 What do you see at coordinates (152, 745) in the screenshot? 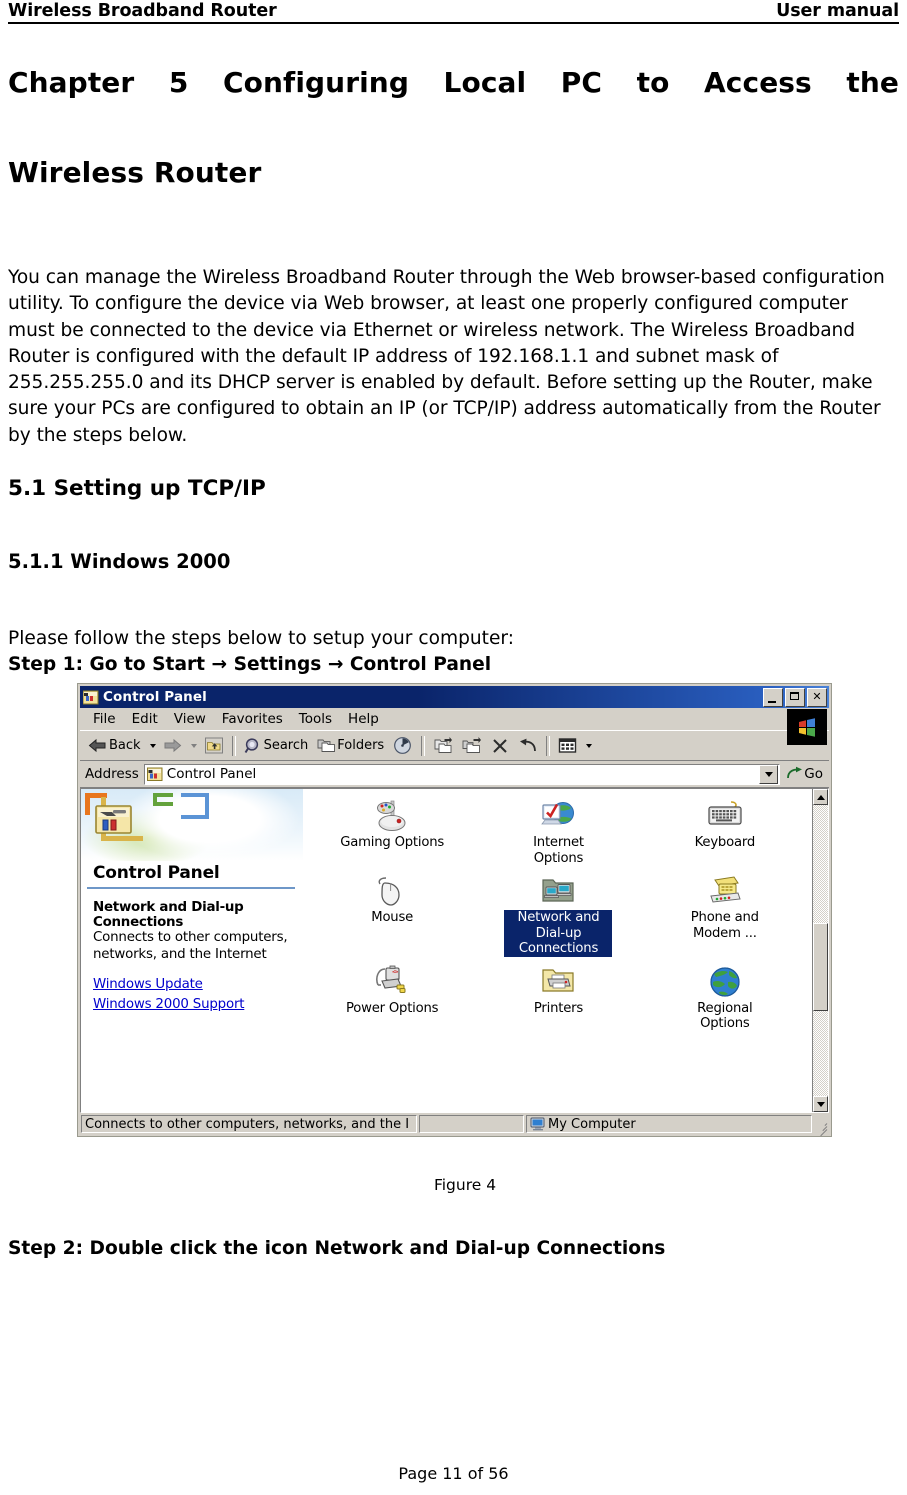
I see `back-dropdown-caret-icon` at bounding box center [152, 745].